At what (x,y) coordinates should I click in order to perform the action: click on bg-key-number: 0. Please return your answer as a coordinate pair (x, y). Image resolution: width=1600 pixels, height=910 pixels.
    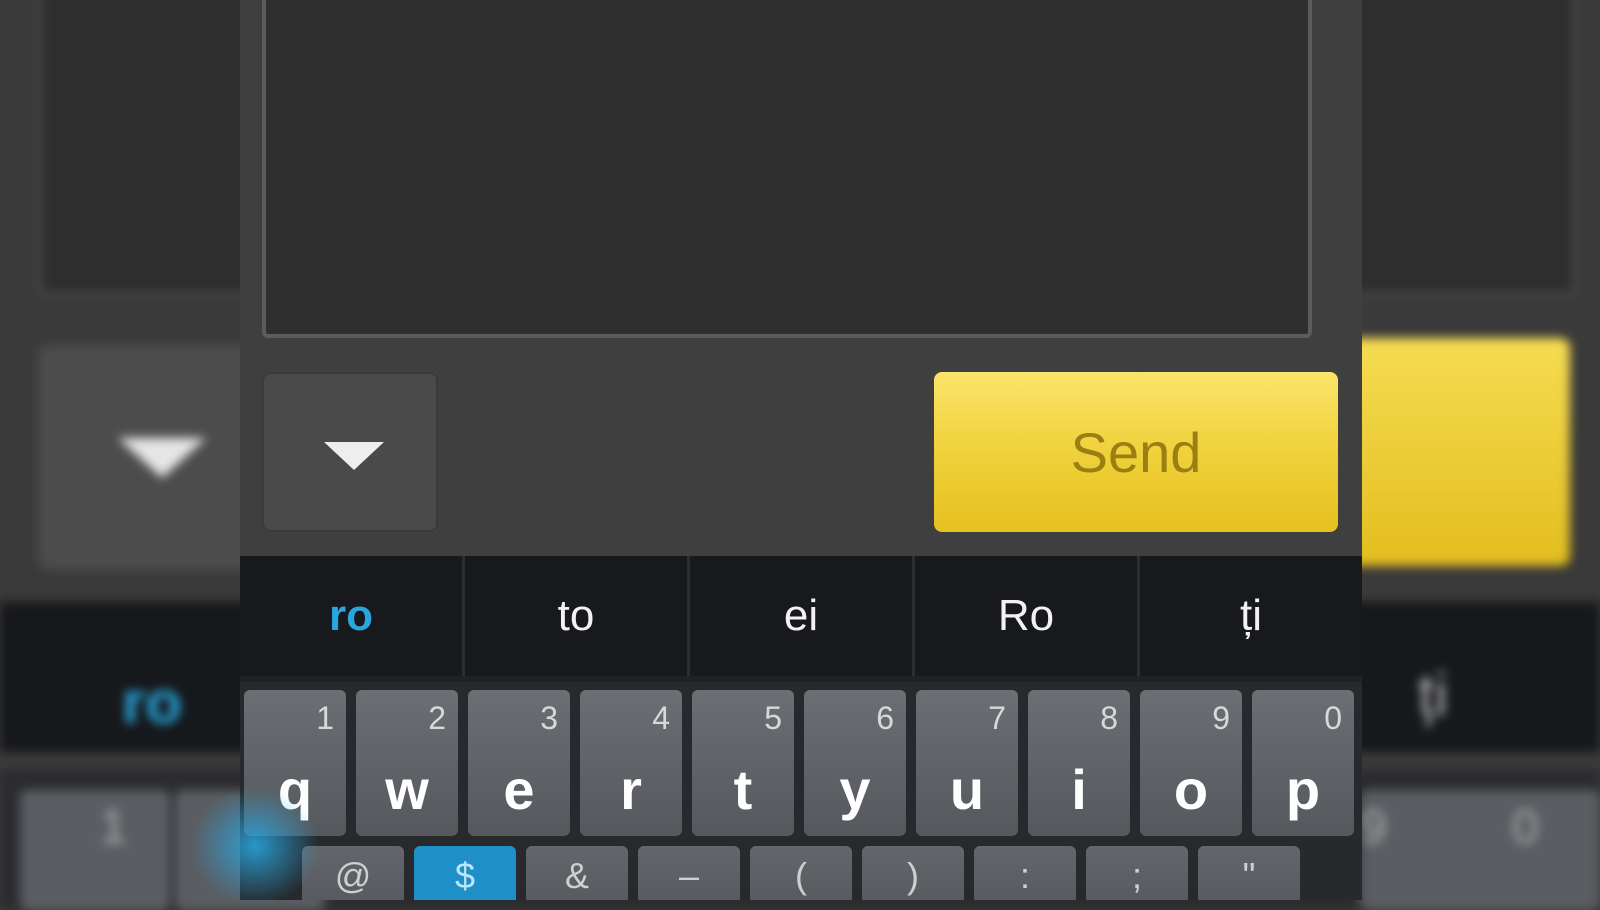
    Looking at the image, I should click on (1525, 827).